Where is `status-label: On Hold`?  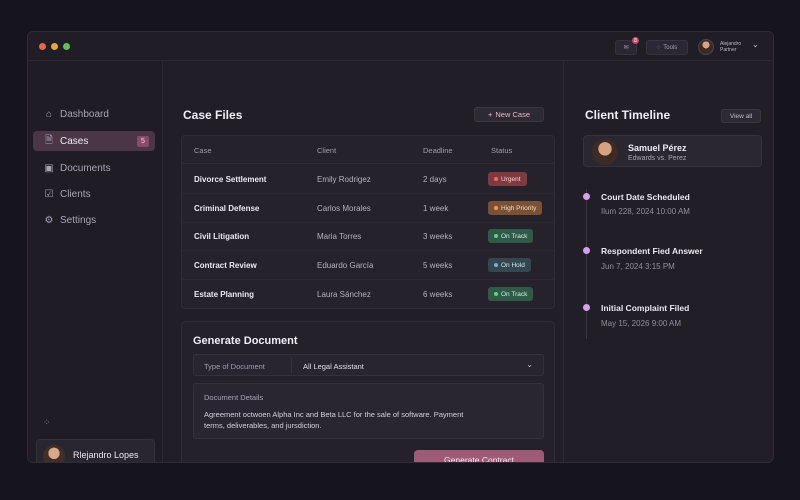 status-label: On Hold is located at coordinates (513, 265).